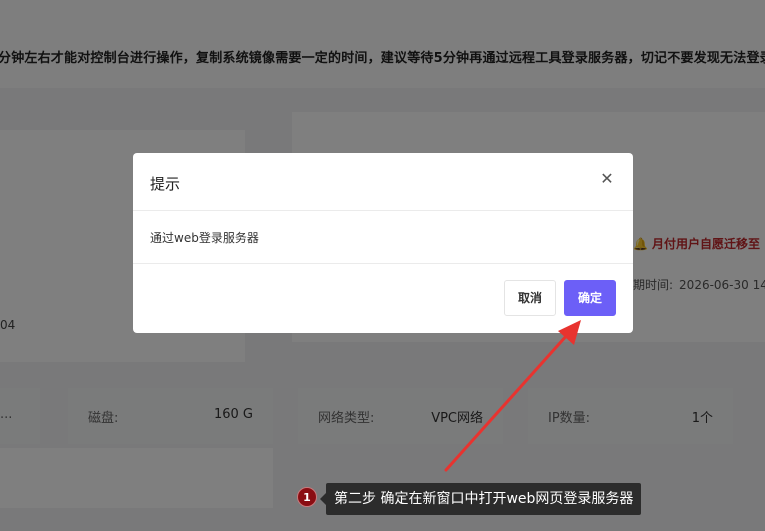  Describe the element at coordinates (512, 396) in the screenshot. I see `annotation-arrow-icon` at that location.